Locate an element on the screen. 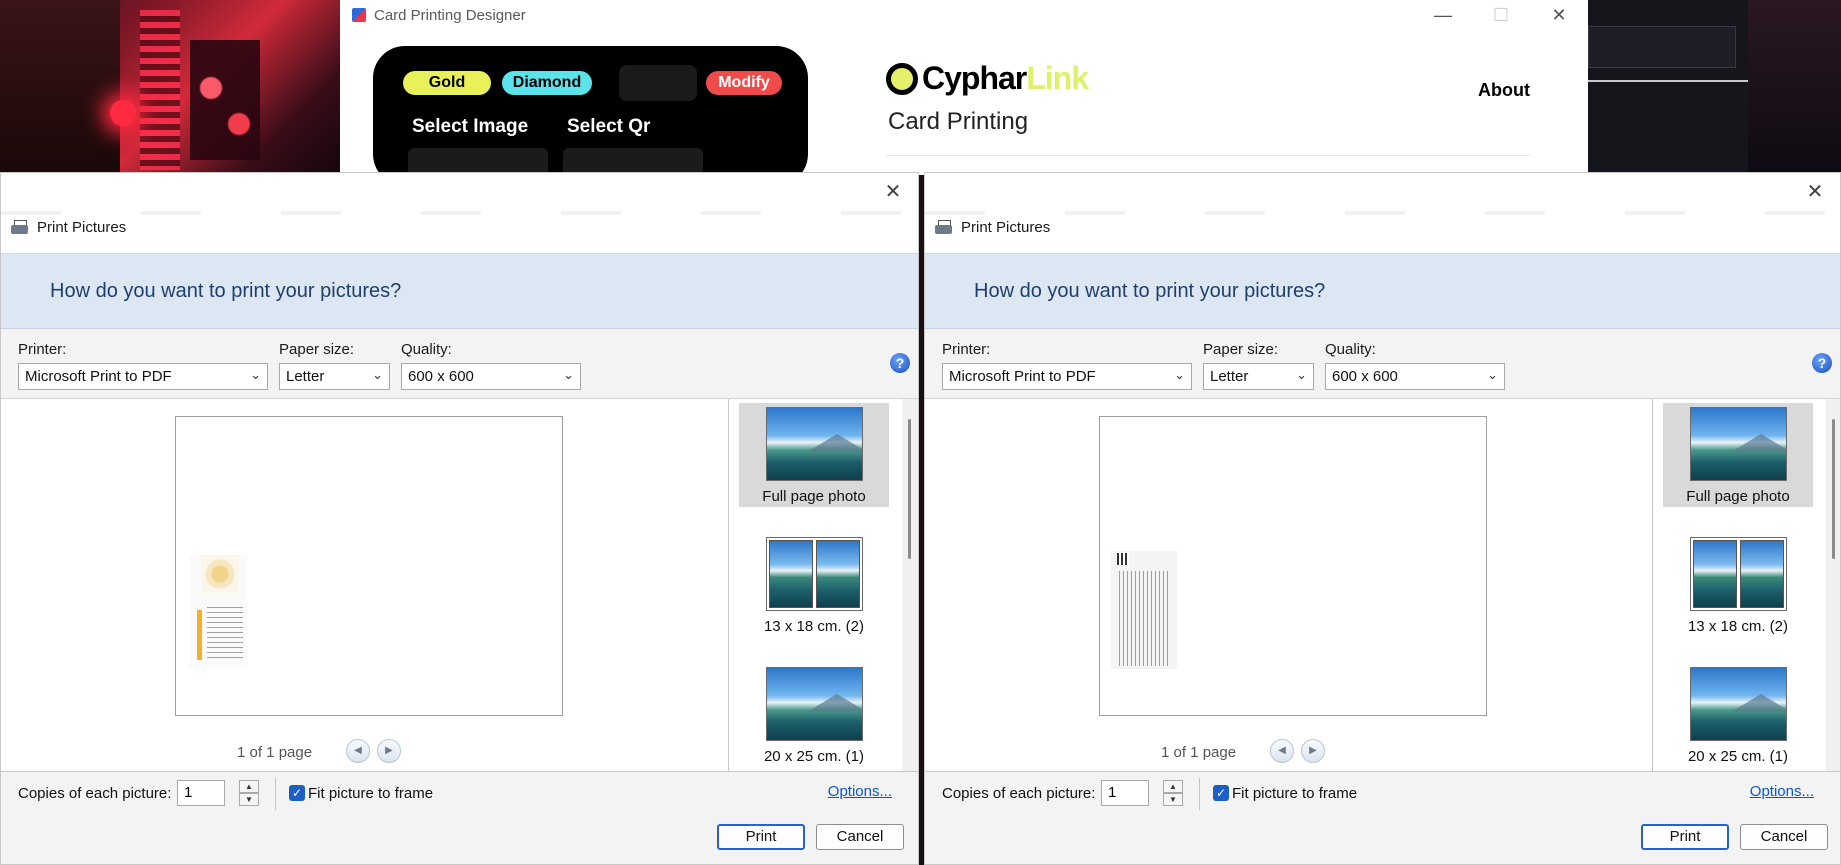  minimize-button: — is located at coordinates (1443, 15).